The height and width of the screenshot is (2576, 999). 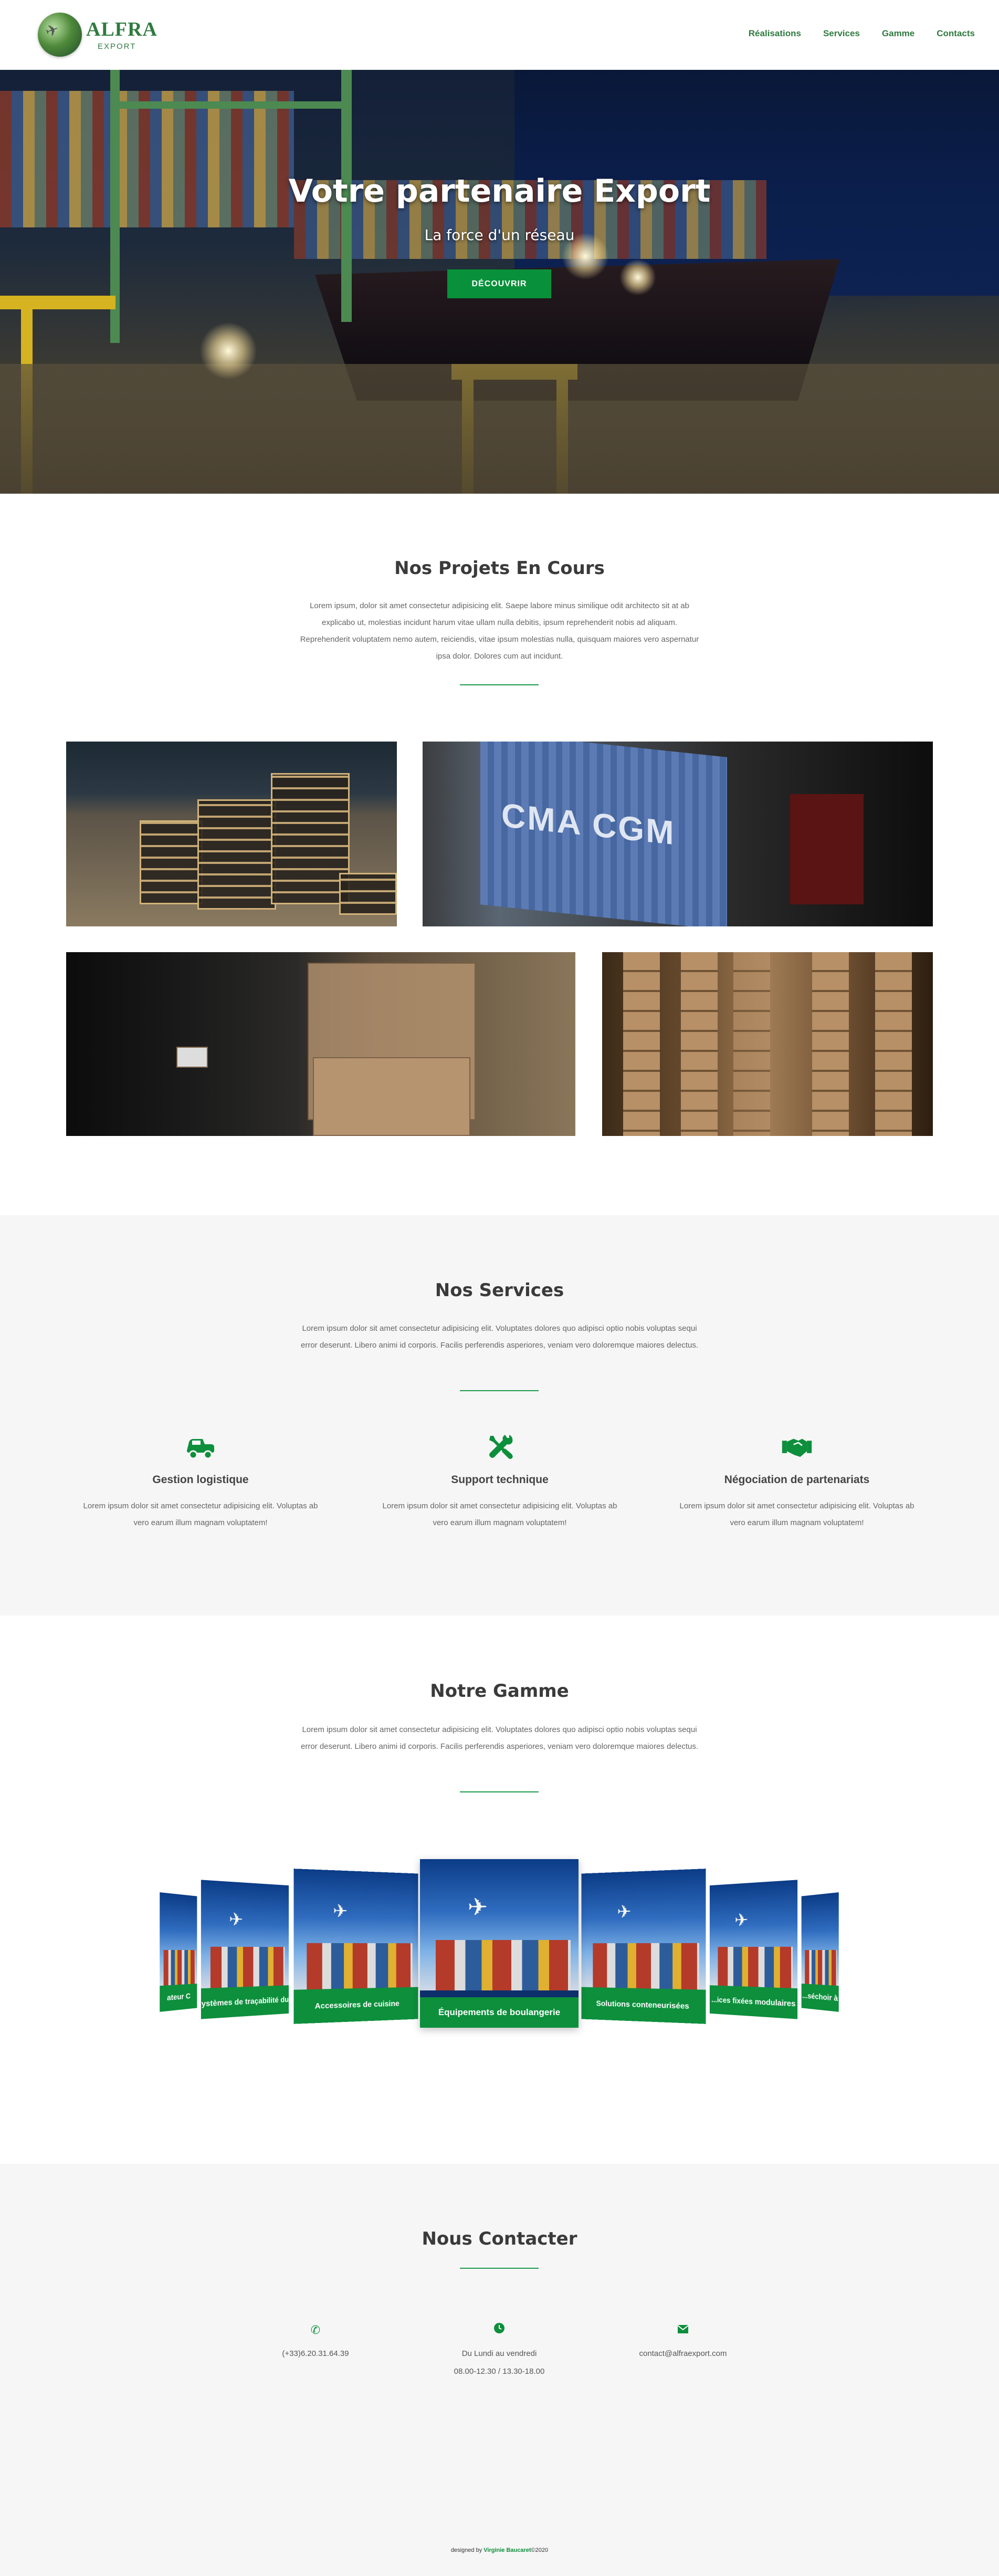 What do you see at coordinates (466, 2550) in the screenshot?
I see `footer-prefix: designed by` at bounding box center [466, 2550].